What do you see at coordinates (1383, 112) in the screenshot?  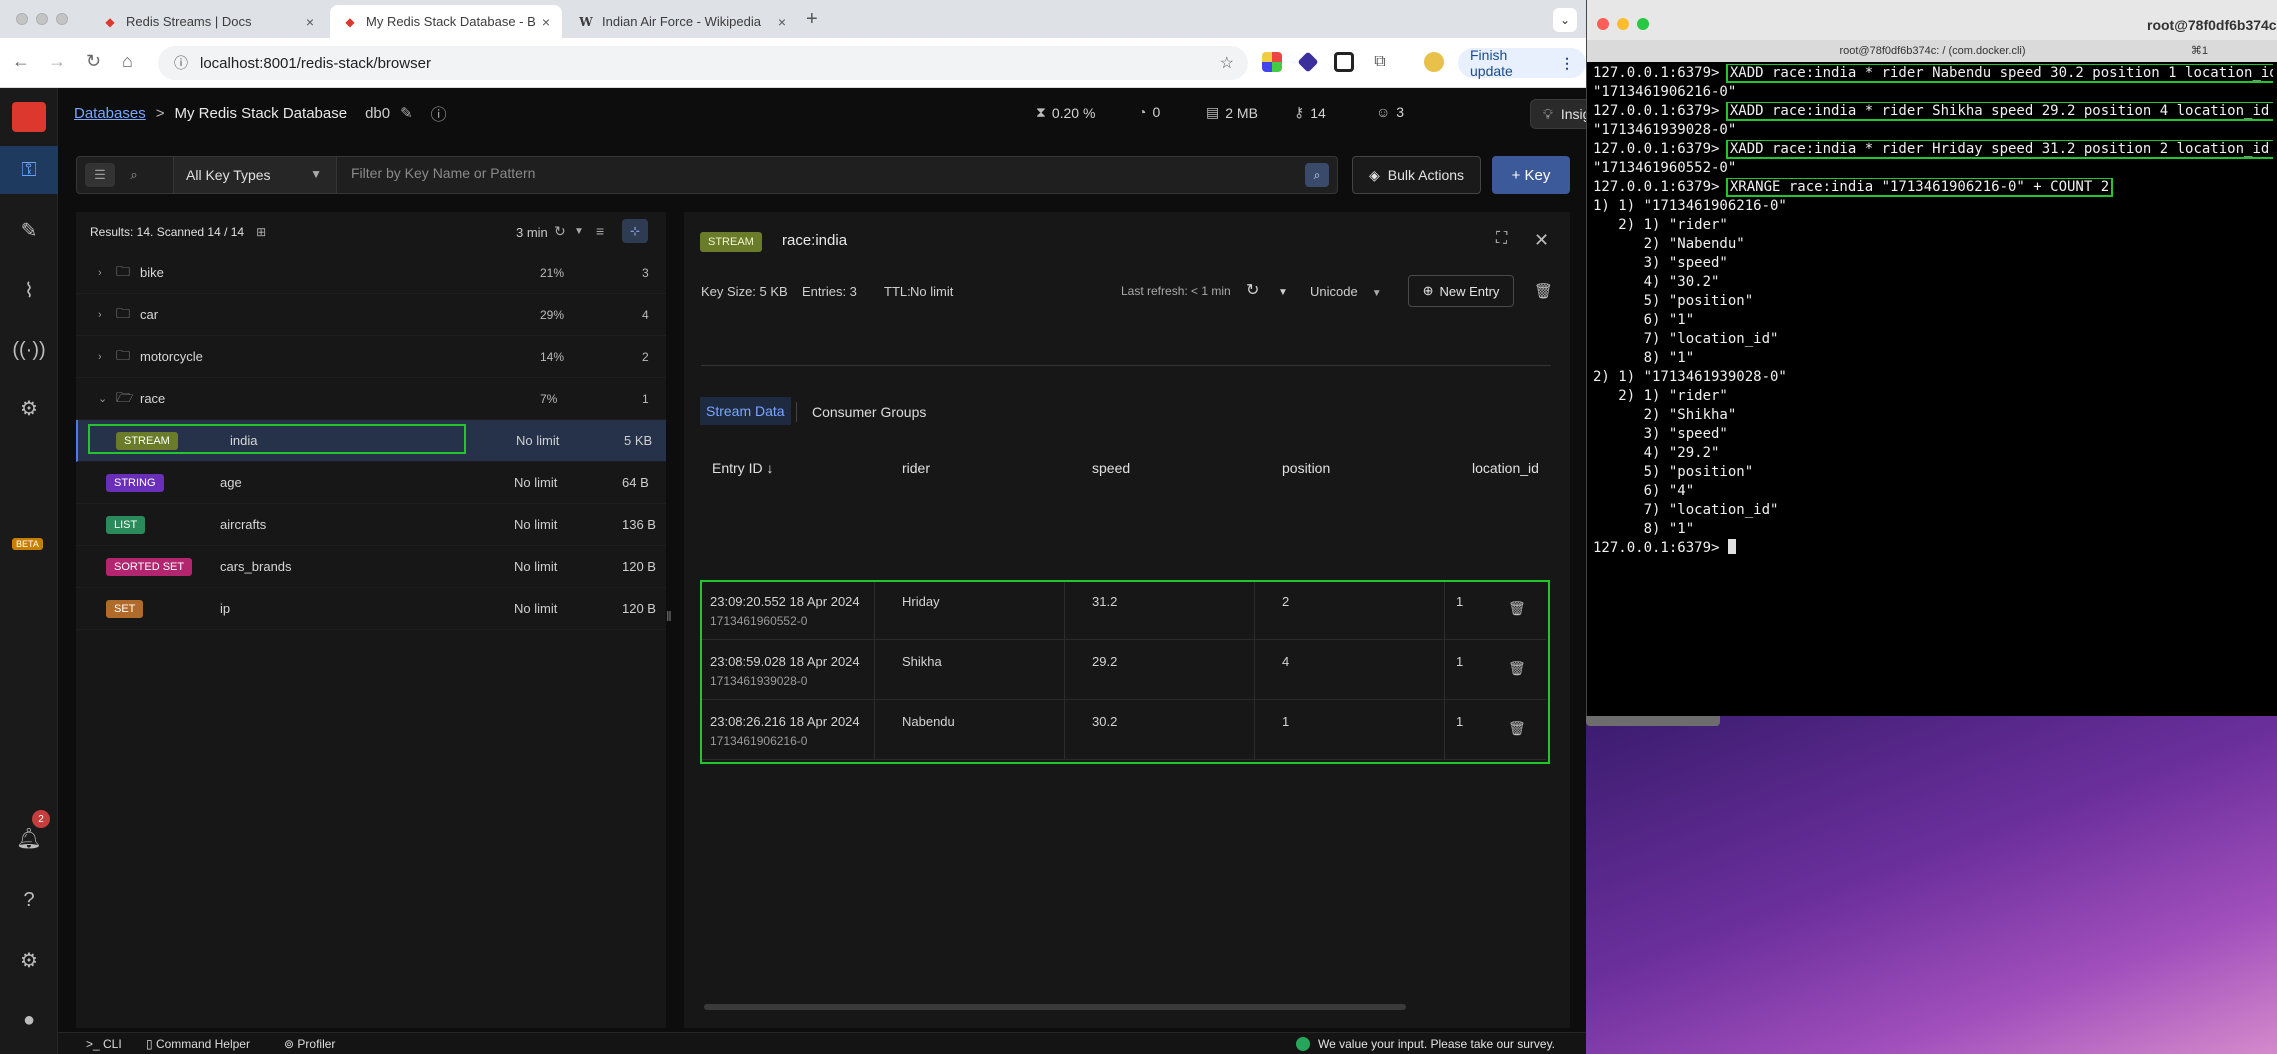 I see `user-icon: ☺` at bounding box center [1383, 112].